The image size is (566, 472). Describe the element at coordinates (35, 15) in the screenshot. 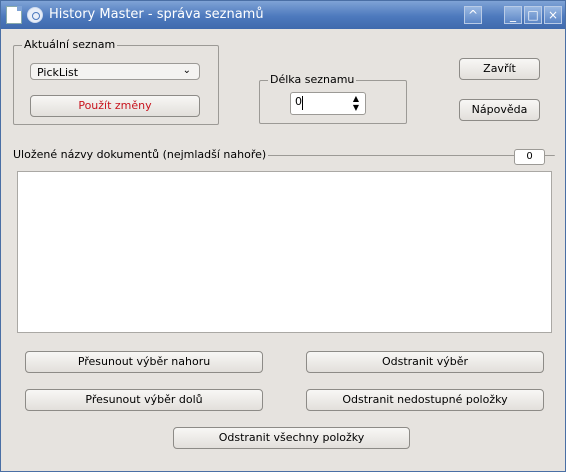

I see `window-menu-icon` at that location.